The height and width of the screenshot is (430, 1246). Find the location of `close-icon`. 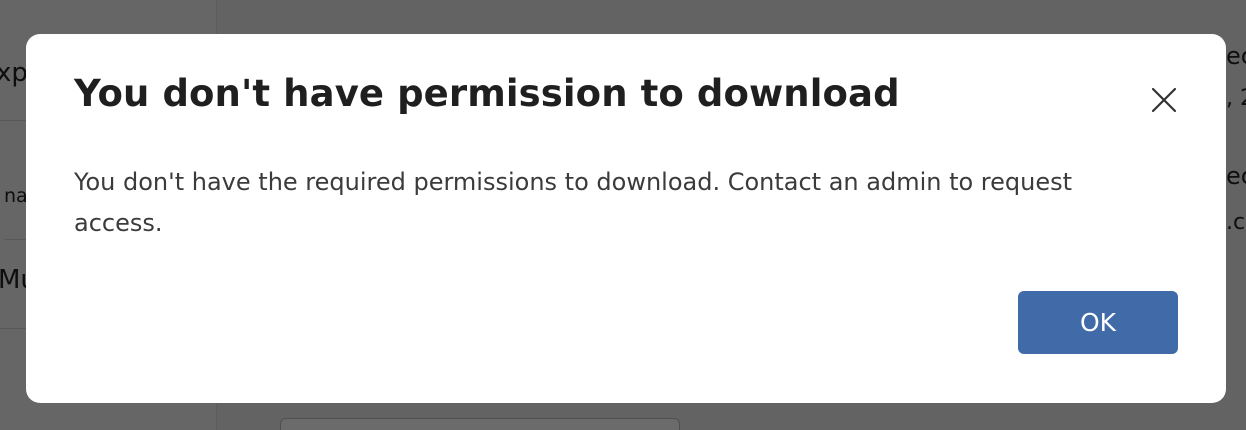

close-icon is located at coordinates (1164, 100).